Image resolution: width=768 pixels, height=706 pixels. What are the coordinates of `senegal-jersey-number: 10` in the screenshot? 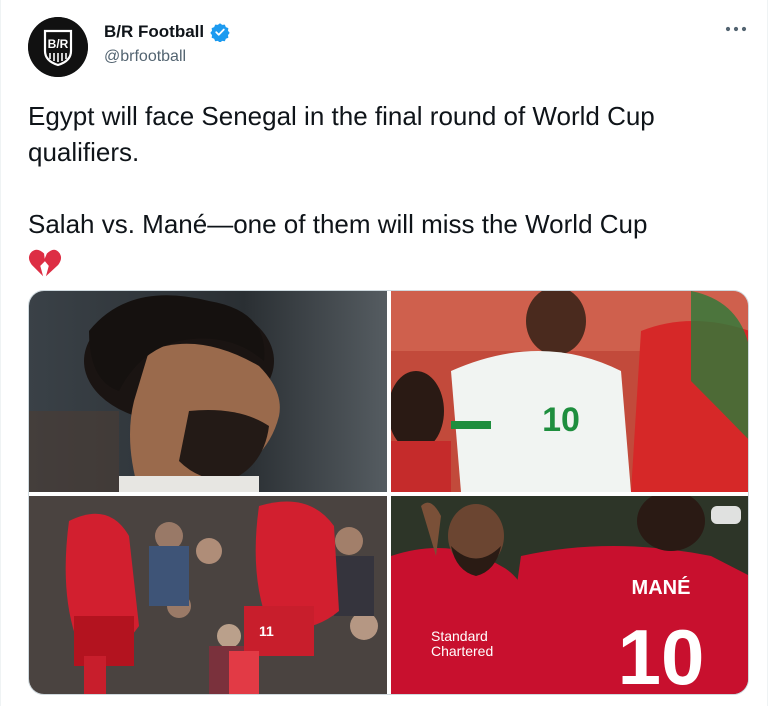 It's located at (561, 420).